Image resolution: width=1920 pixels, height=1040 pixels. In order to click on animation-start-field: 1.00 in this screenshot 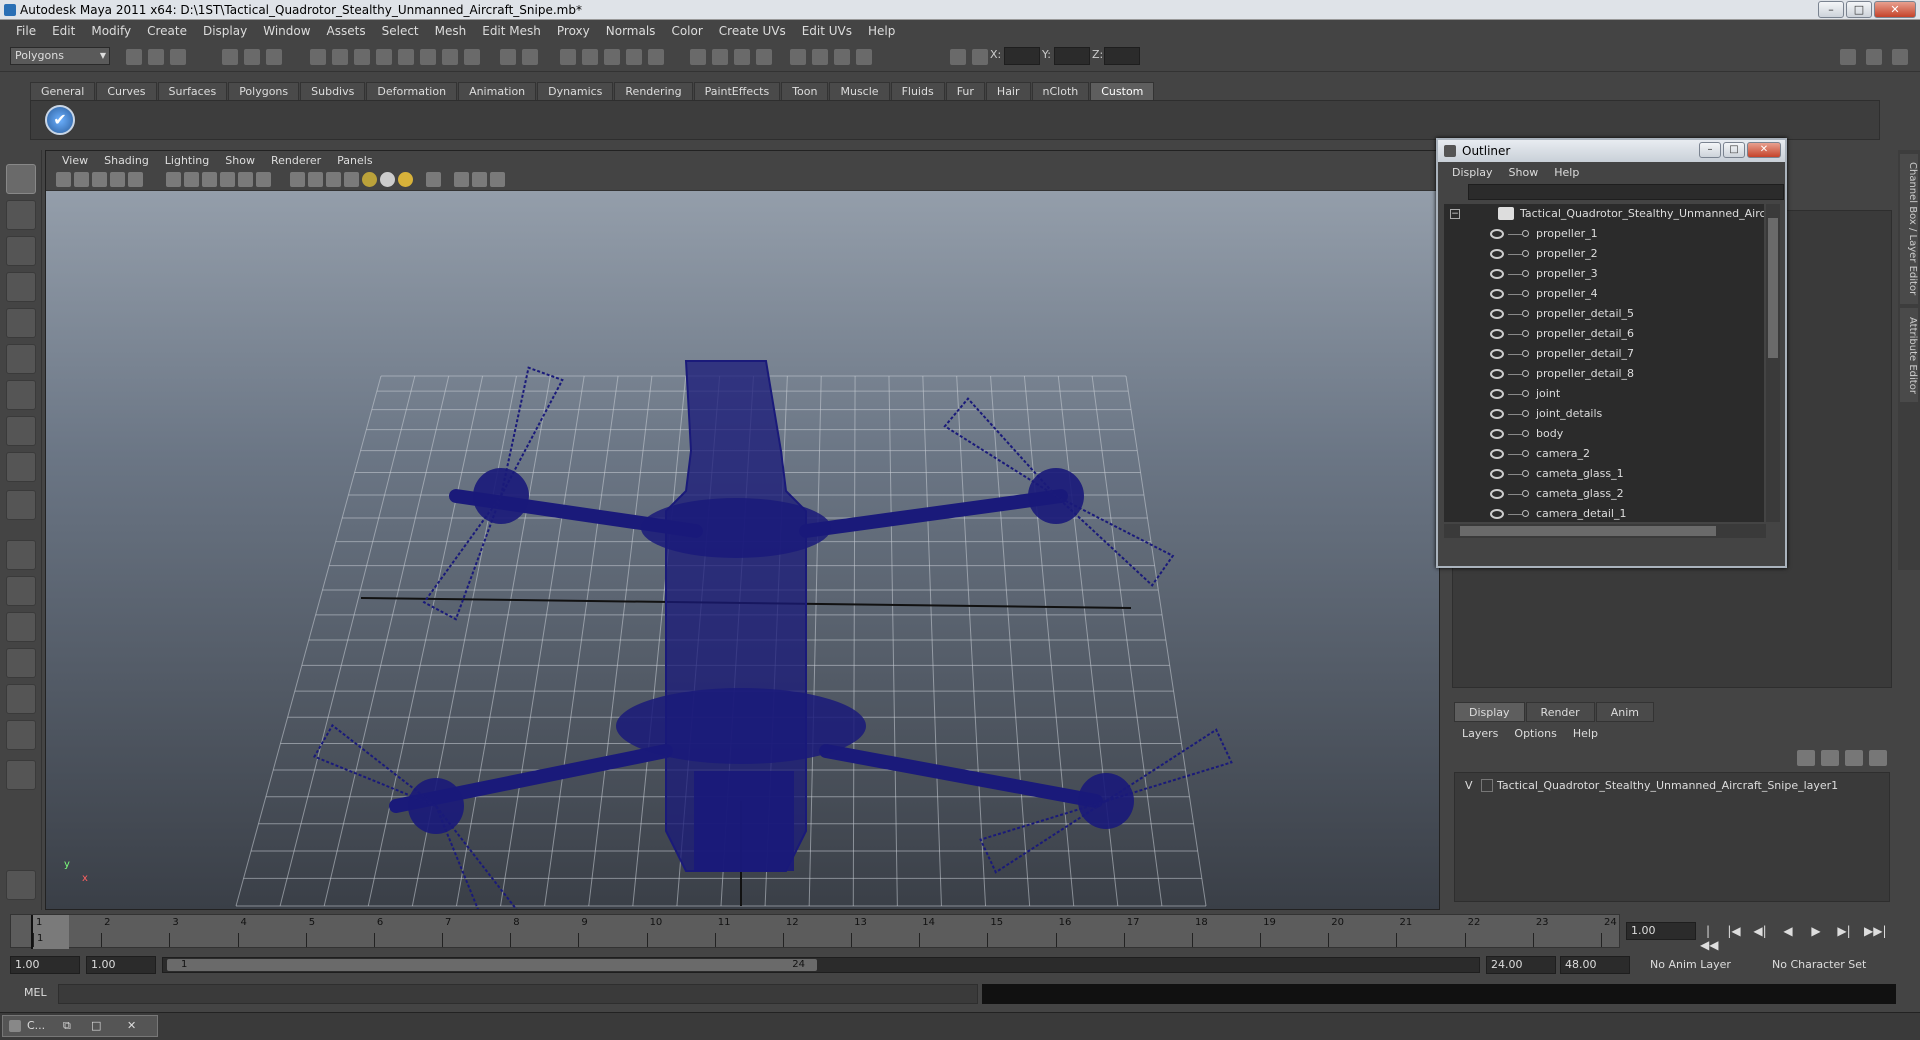, I will do `click(45, 965)`.